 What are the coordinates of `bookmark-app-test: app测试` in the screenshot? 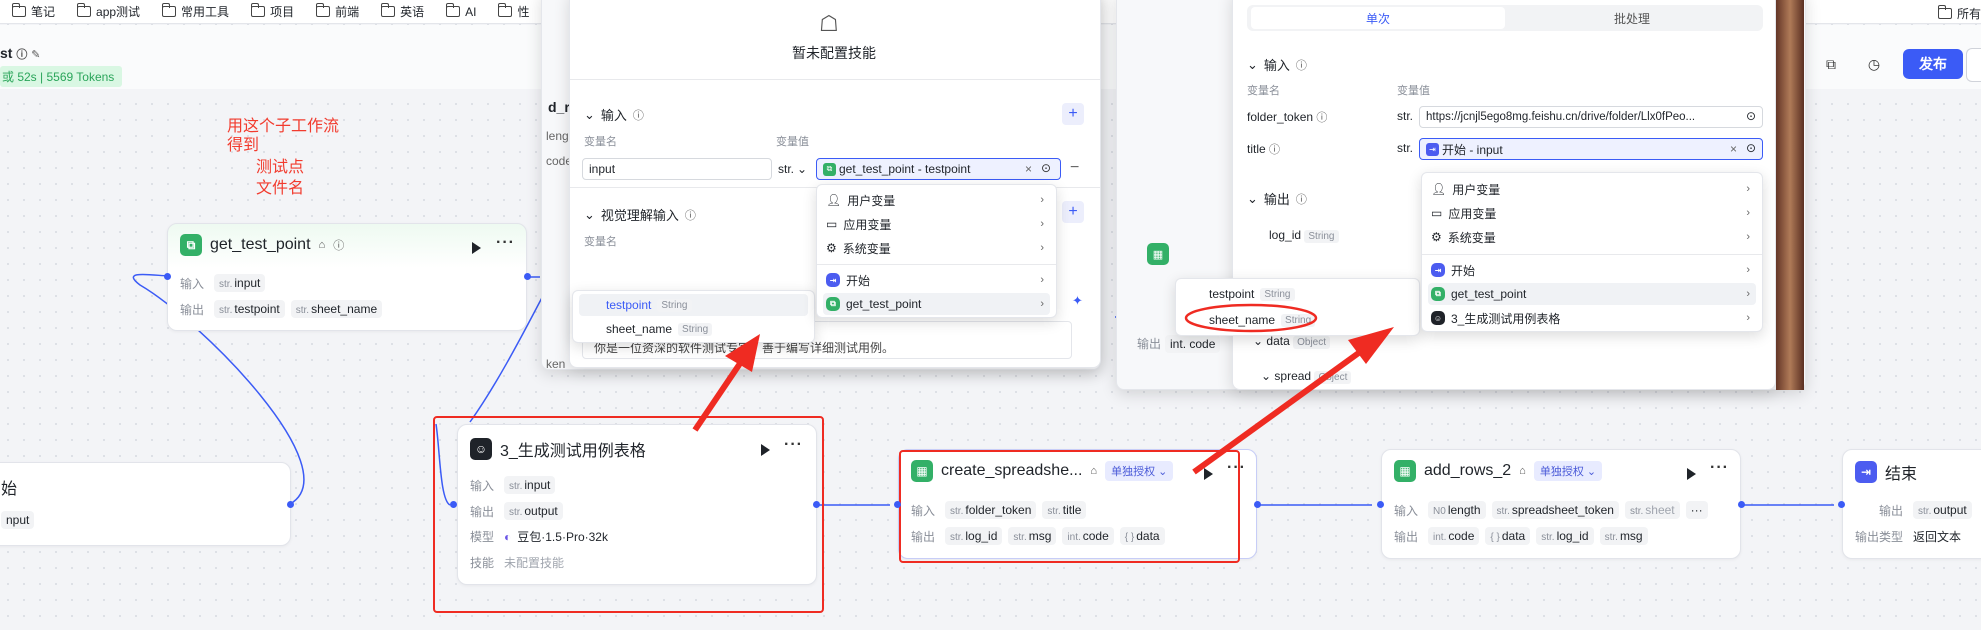 It's located at (108, 11).